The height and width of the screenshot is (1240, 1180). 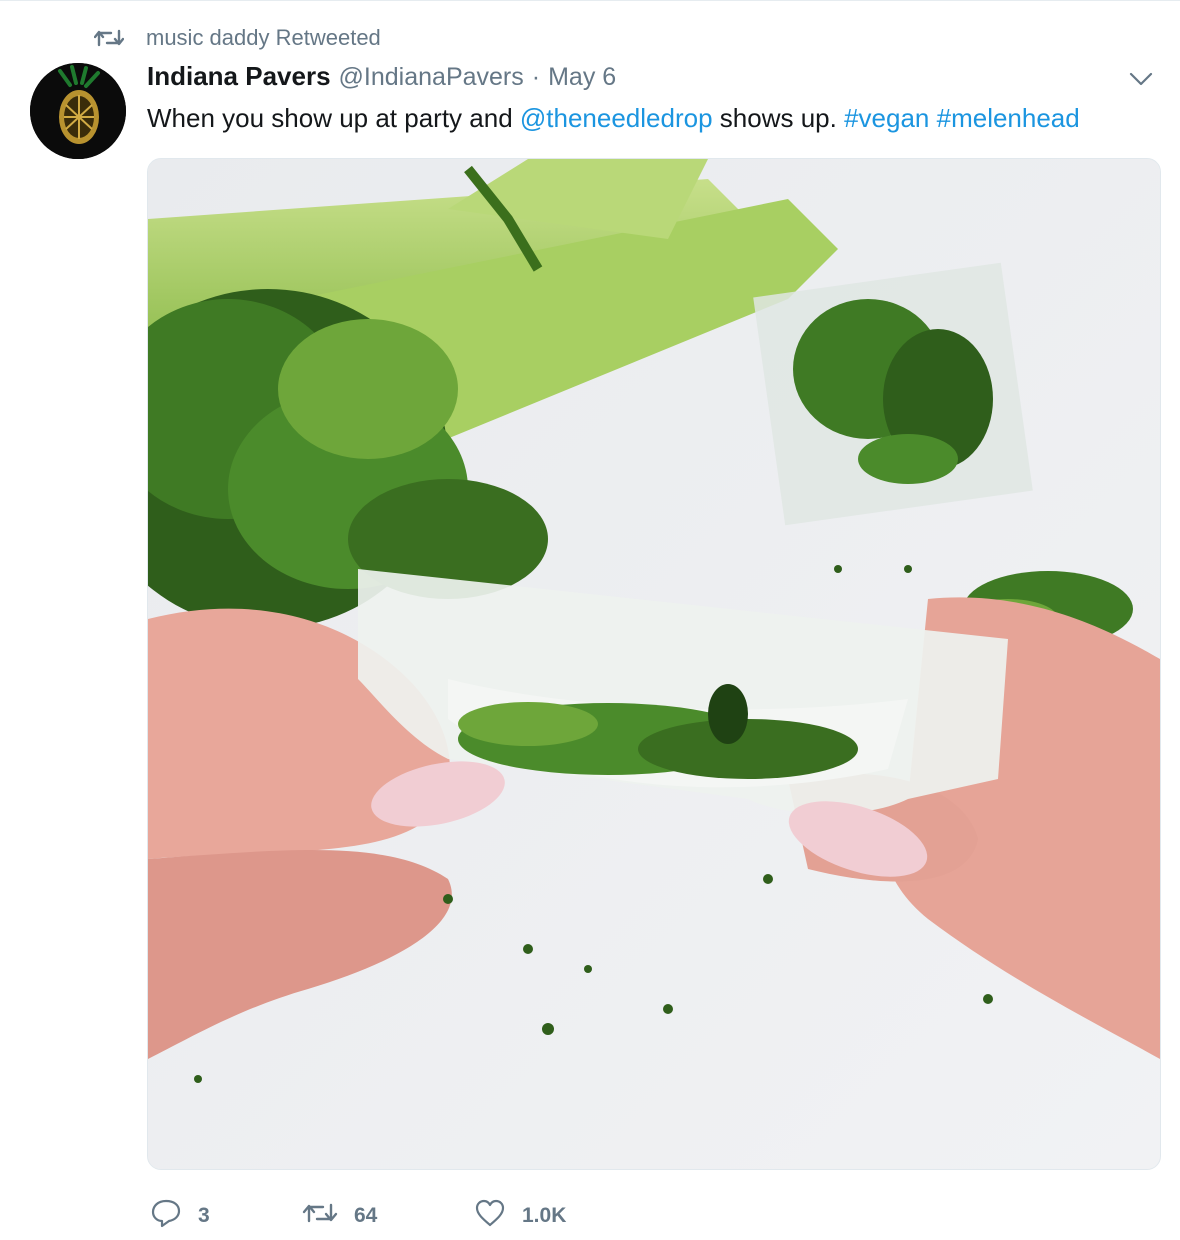 What do you see at coordinates (431, 77) in the screenshot?
I see `author-handle: @IndianaPavers` at bounding box center [431, 77].